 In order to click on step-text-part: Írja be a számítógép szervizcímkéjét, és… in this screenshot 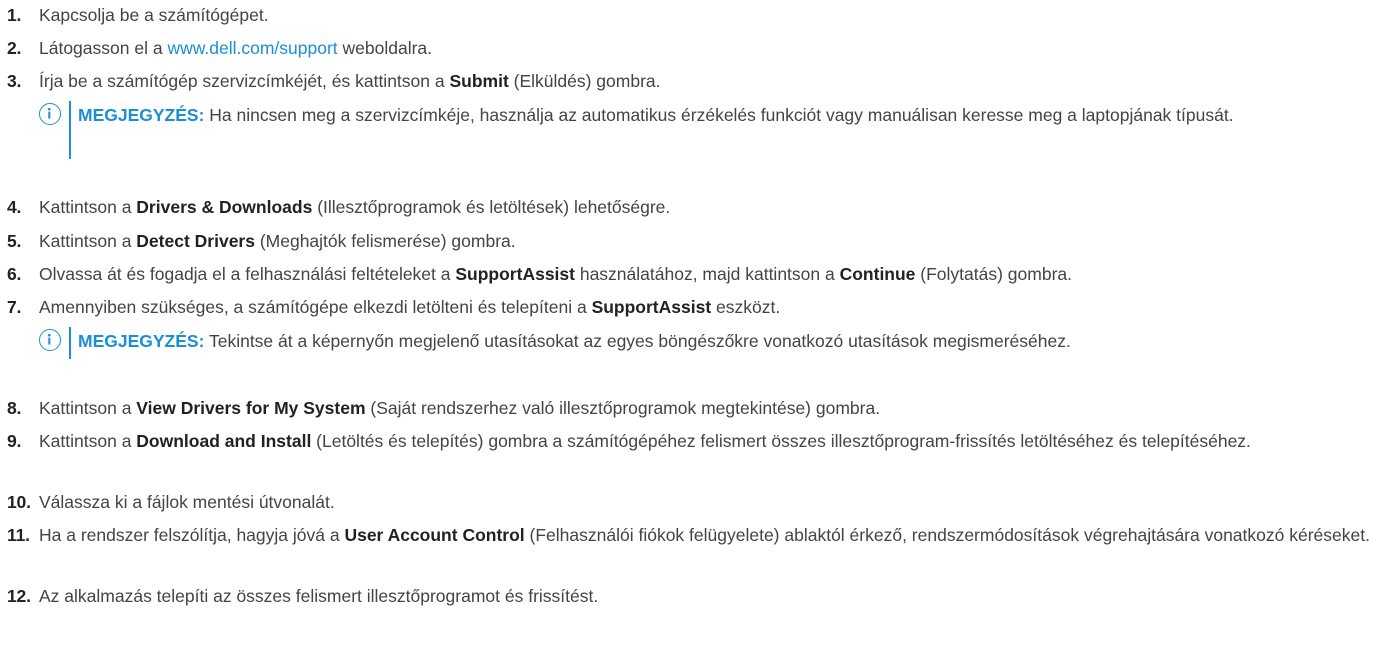, I will do `click(244, 81)`.